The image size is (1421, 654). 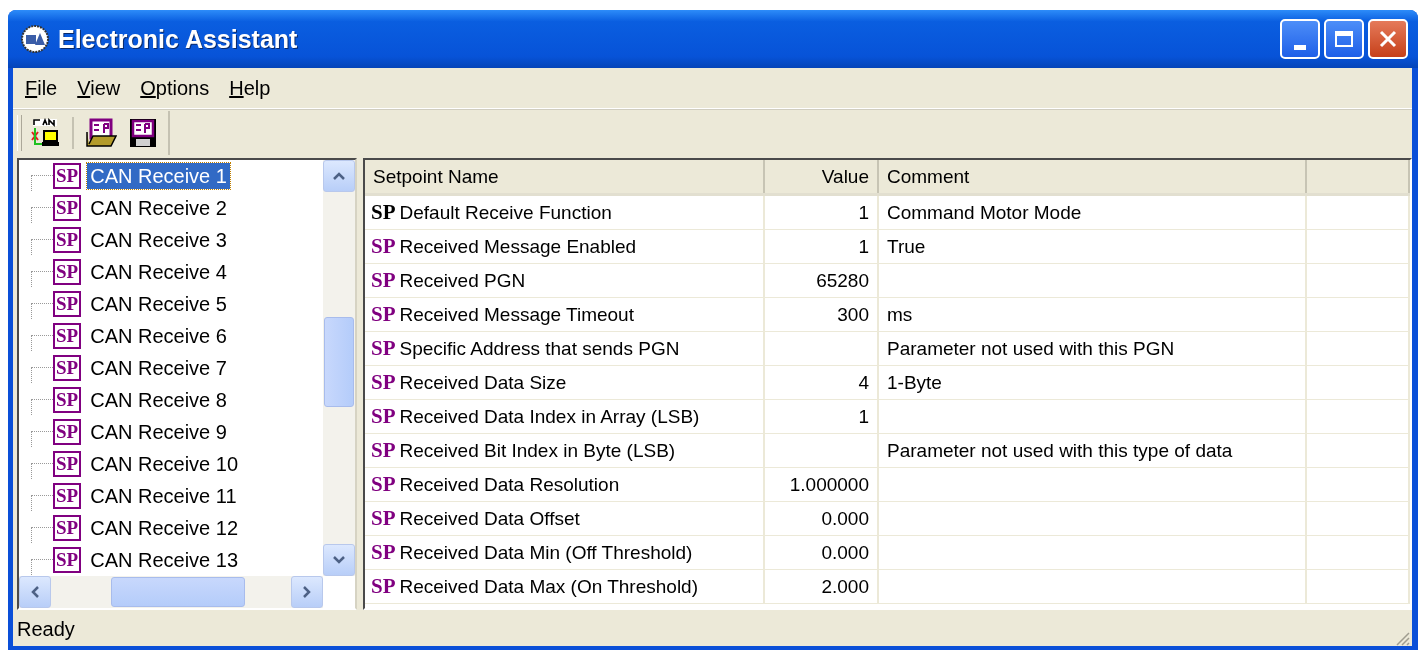 What do you see at coordinates (537, 450) in the screenshot?
I see `table-cell: Received Bit Index in Byte (LSB)` at bounding box center [537, 450].